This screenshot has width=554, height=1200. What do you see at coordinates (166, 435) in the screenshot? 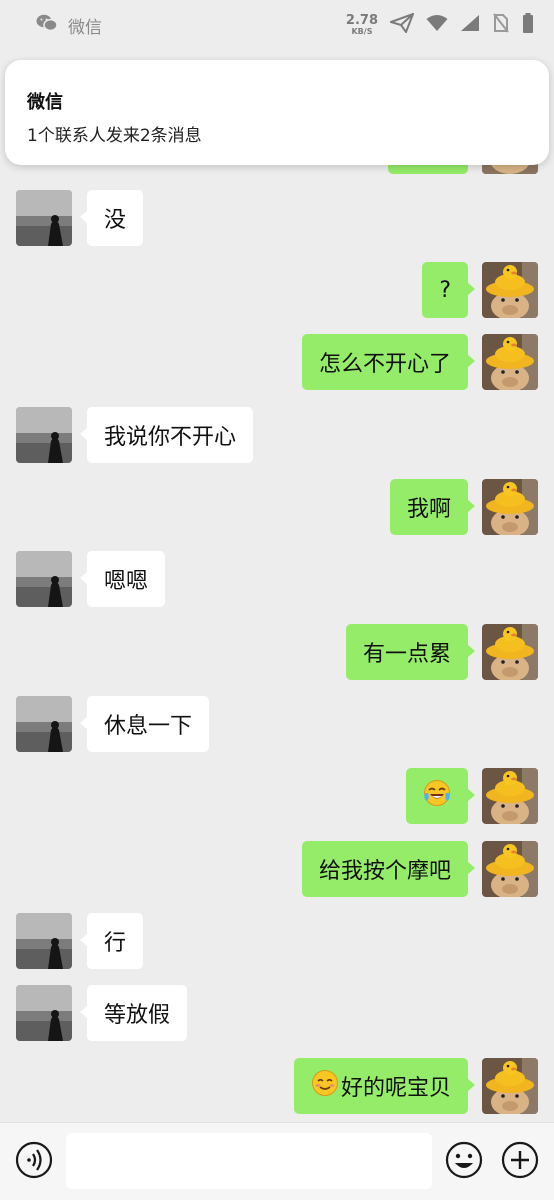
I see `message-bubble: 我说你不开心` at bounding box center [166, 435].